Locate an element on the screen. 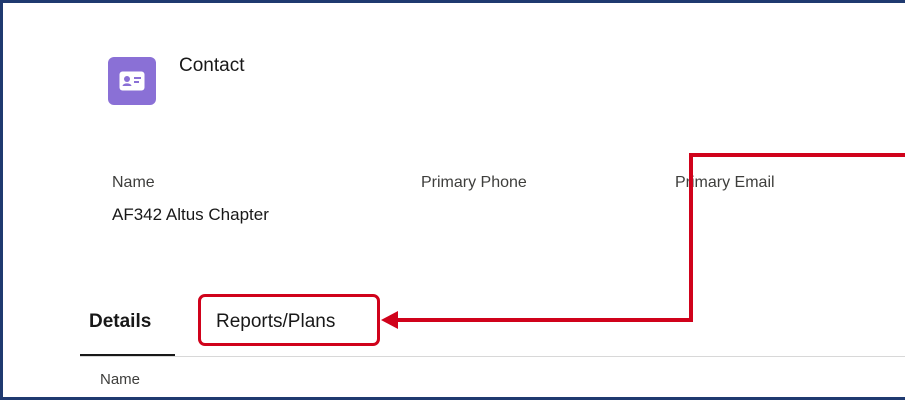 The width and height of the screenshot is (905, 402). primary-email-field-label: Primary Email is located at coordinates (725, 182).